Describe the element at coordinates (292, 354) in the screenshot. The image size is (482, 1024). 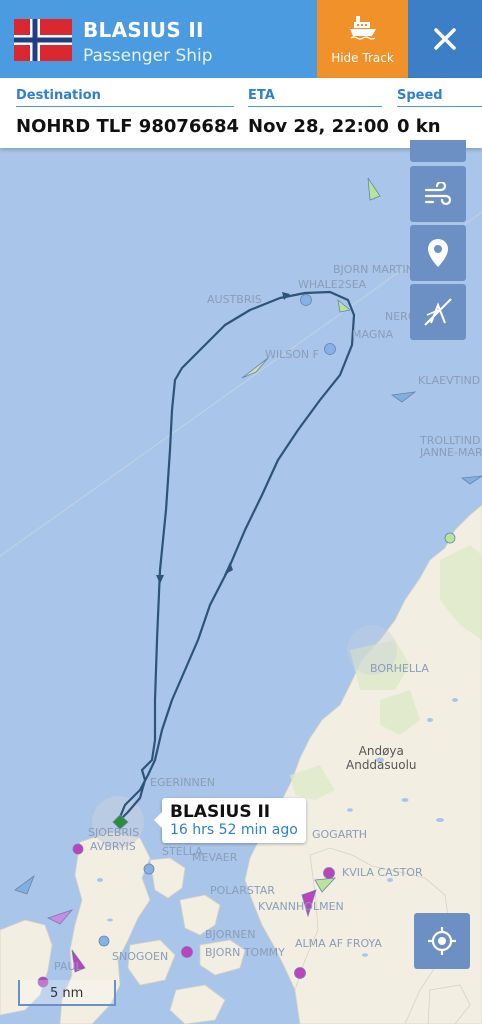
I see `vessel-label-wilson: WILSON F` at that location.